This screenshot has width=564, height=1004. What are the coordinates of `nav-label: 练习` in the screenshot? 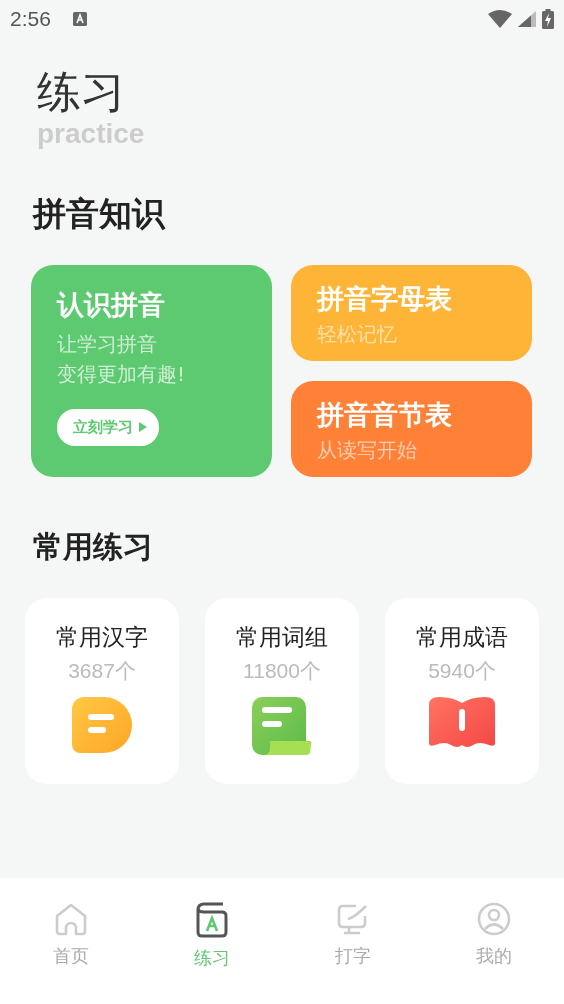 It's located at (211, 958).